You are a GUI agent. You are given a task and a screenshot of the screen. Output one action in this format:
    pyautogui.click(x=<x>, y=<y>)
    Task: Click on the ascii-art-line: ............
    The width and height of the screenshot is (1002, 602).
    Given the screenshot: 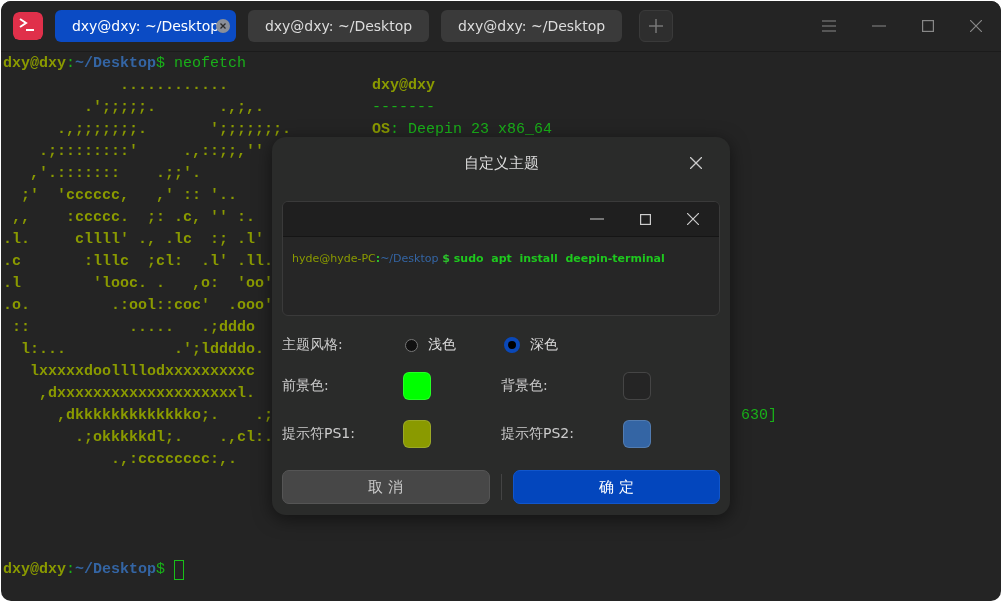 What is the action you would take?
    pyautogui.click(x=174, y=85)
    